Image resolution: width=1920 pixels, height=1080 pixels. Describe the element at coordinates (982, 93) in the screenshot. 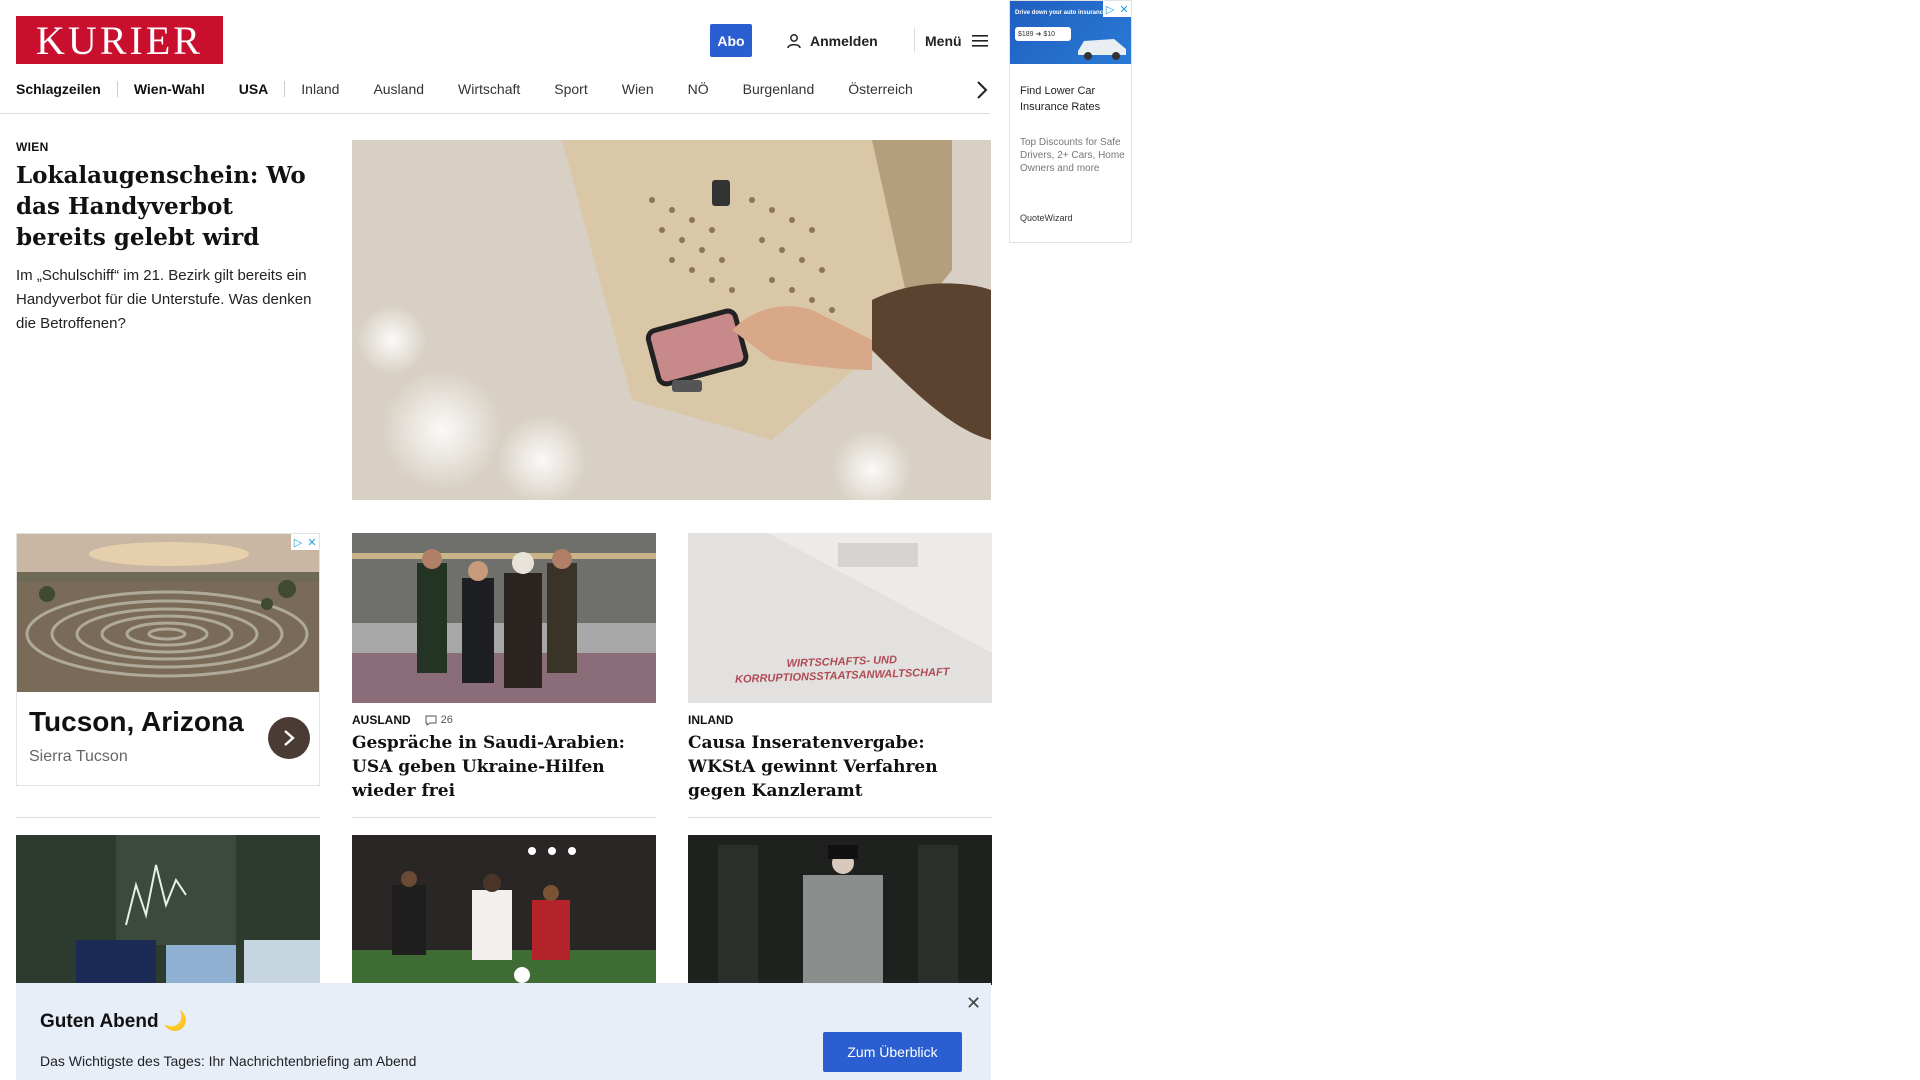

I see `nav-next-chevron-icon` at that location.